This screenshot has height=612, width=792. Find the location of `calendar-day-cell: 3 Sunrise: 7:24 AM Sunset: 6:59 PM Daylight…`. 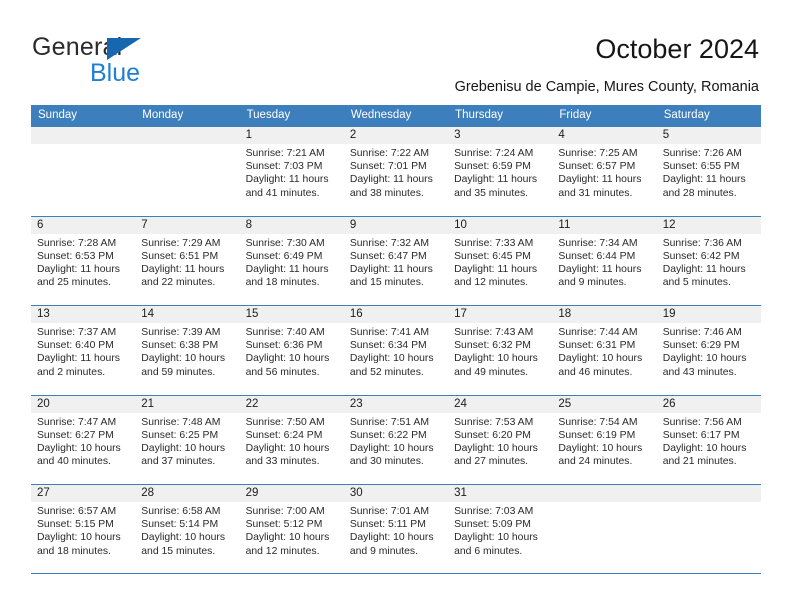

calendar-day-cell: 3 Sunrise: 7:24 AM Sunset: 6:59 PM Daylight… is located at coordinates (500, 171).